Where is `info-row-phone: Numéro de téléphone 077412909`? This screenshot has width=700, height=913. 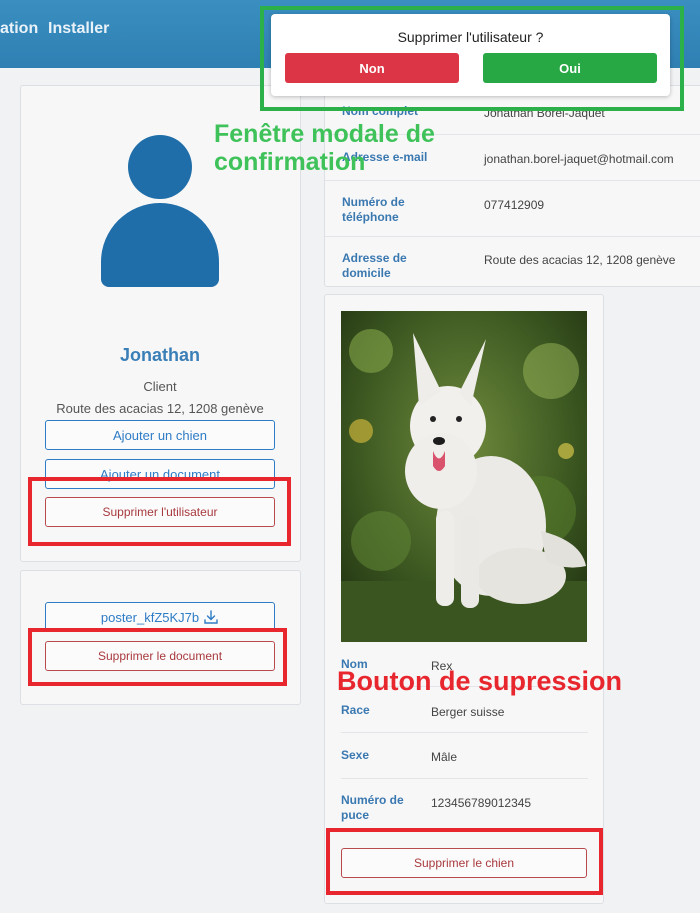
info-row-phone: Numéro de téléphone 077412909 is located at coordinates (512, 209).